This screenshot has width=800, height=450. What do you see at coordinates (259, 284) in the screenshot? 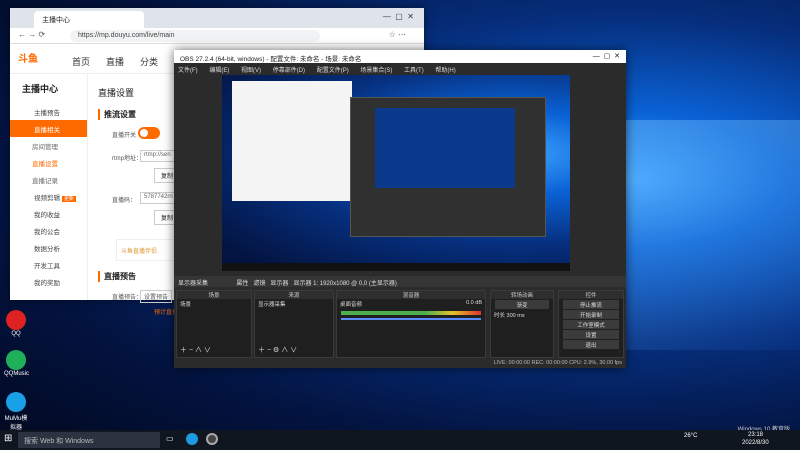
I see `filters-button: 滤镜` at bounding box center [259, 284].